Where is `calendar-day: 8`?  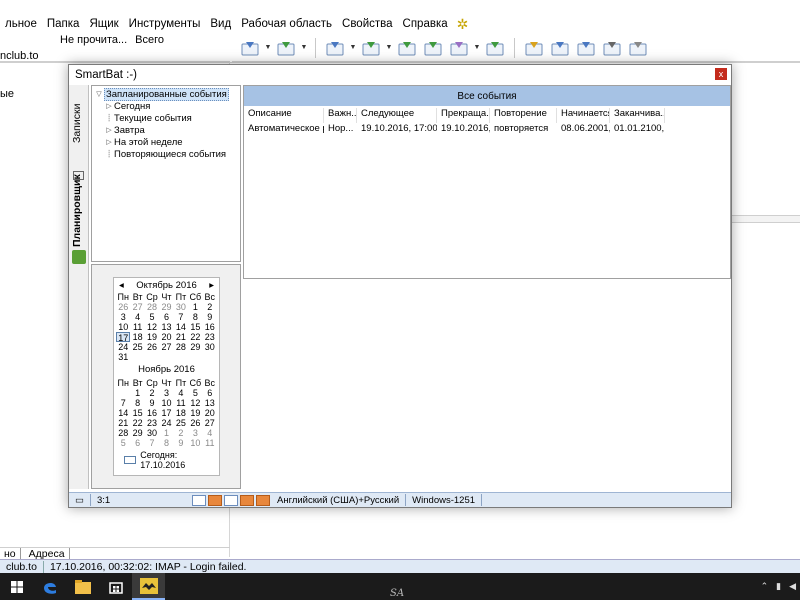 calendar-day: 8 is located at coordinates (195, 317).